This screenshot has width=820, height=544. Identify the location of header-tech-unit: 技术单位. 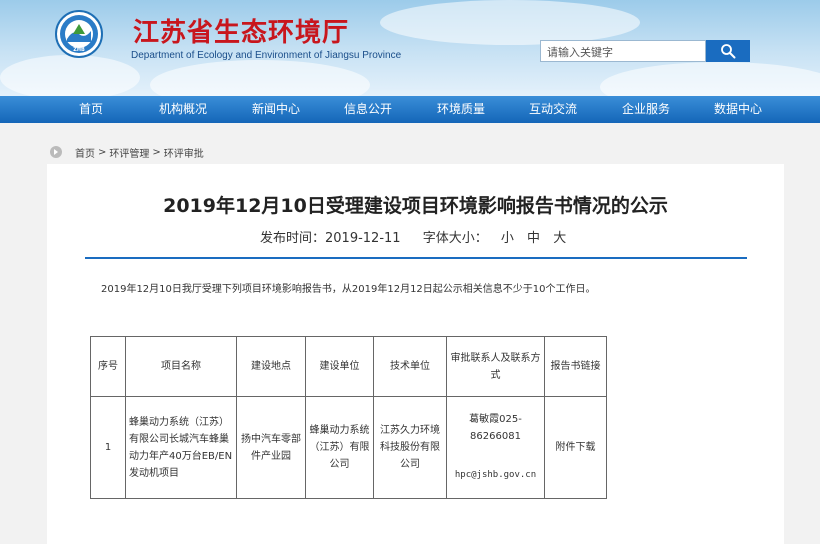
(410, 366).